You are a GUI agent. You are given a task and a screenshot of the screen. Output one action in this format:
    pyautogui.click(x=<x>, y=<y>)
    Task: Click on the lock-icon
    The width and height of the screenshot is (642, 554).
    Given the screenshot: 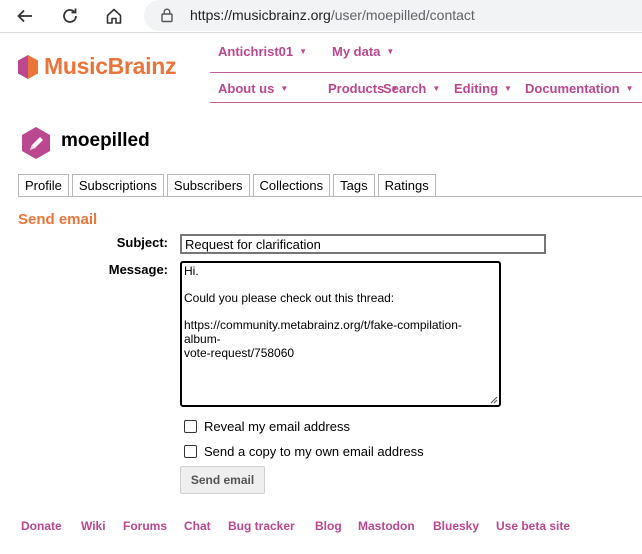 What is the action you would take?
    pyautogui.click(x=167, y=15)
    